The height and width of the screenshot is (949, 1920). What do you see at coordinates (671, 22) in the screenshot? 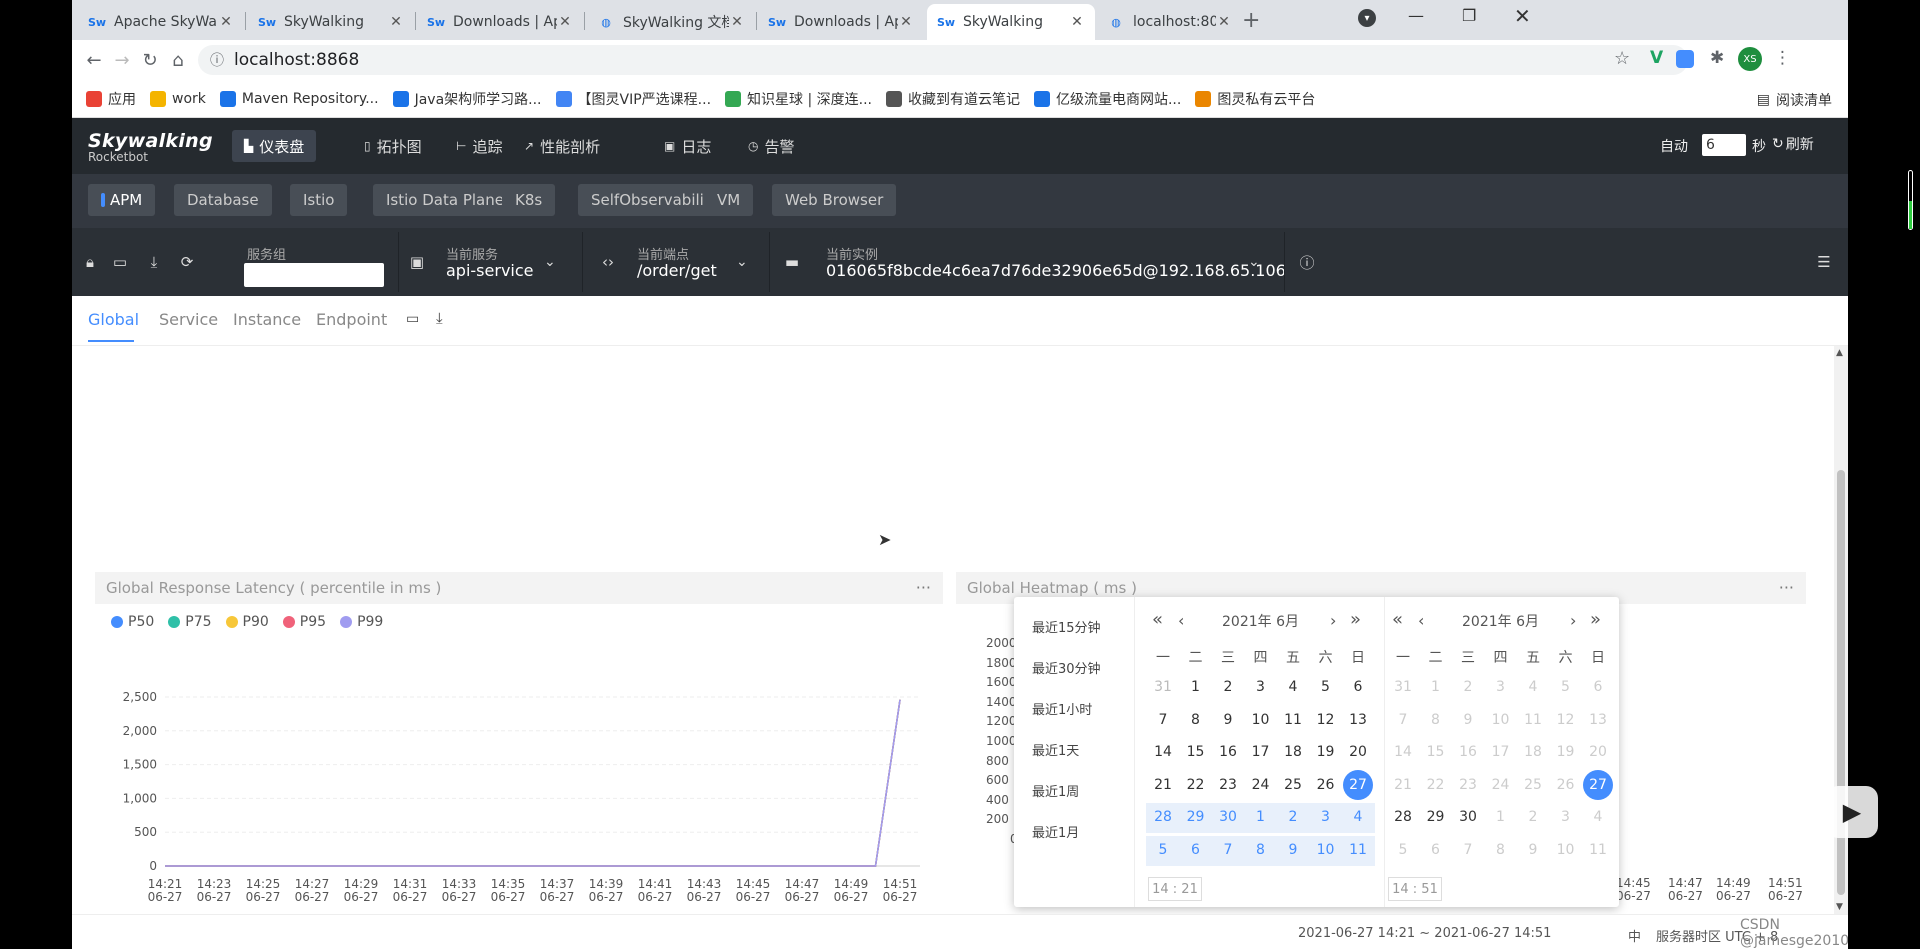
I see `browser-tab: ◍ SkyWalking 文档中文✕` at bounding box center [671, 22].